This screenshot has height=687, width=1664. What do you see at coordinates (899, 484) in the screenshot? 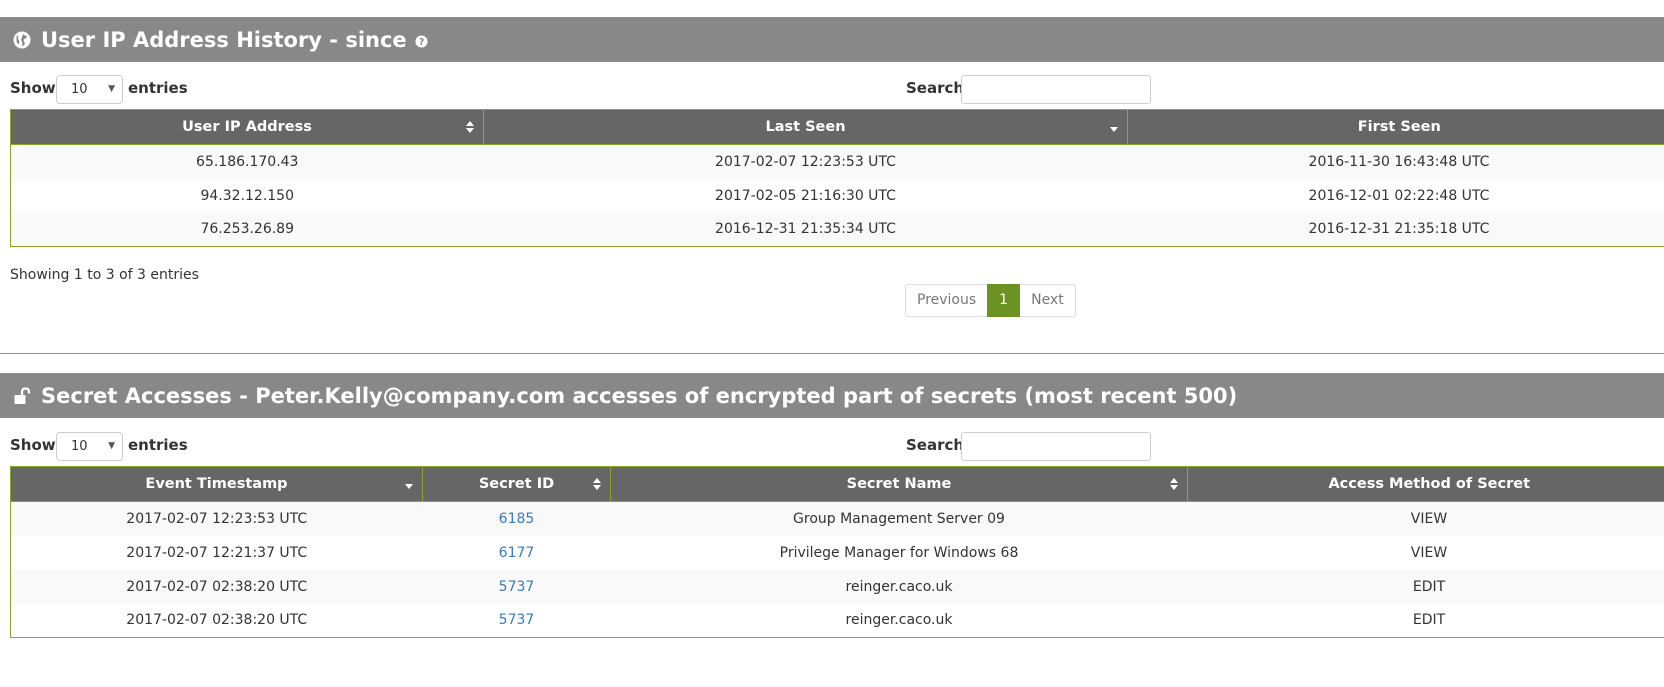
I see `column-header-secret-name: Secret Name` at bounding box center [899, 484].